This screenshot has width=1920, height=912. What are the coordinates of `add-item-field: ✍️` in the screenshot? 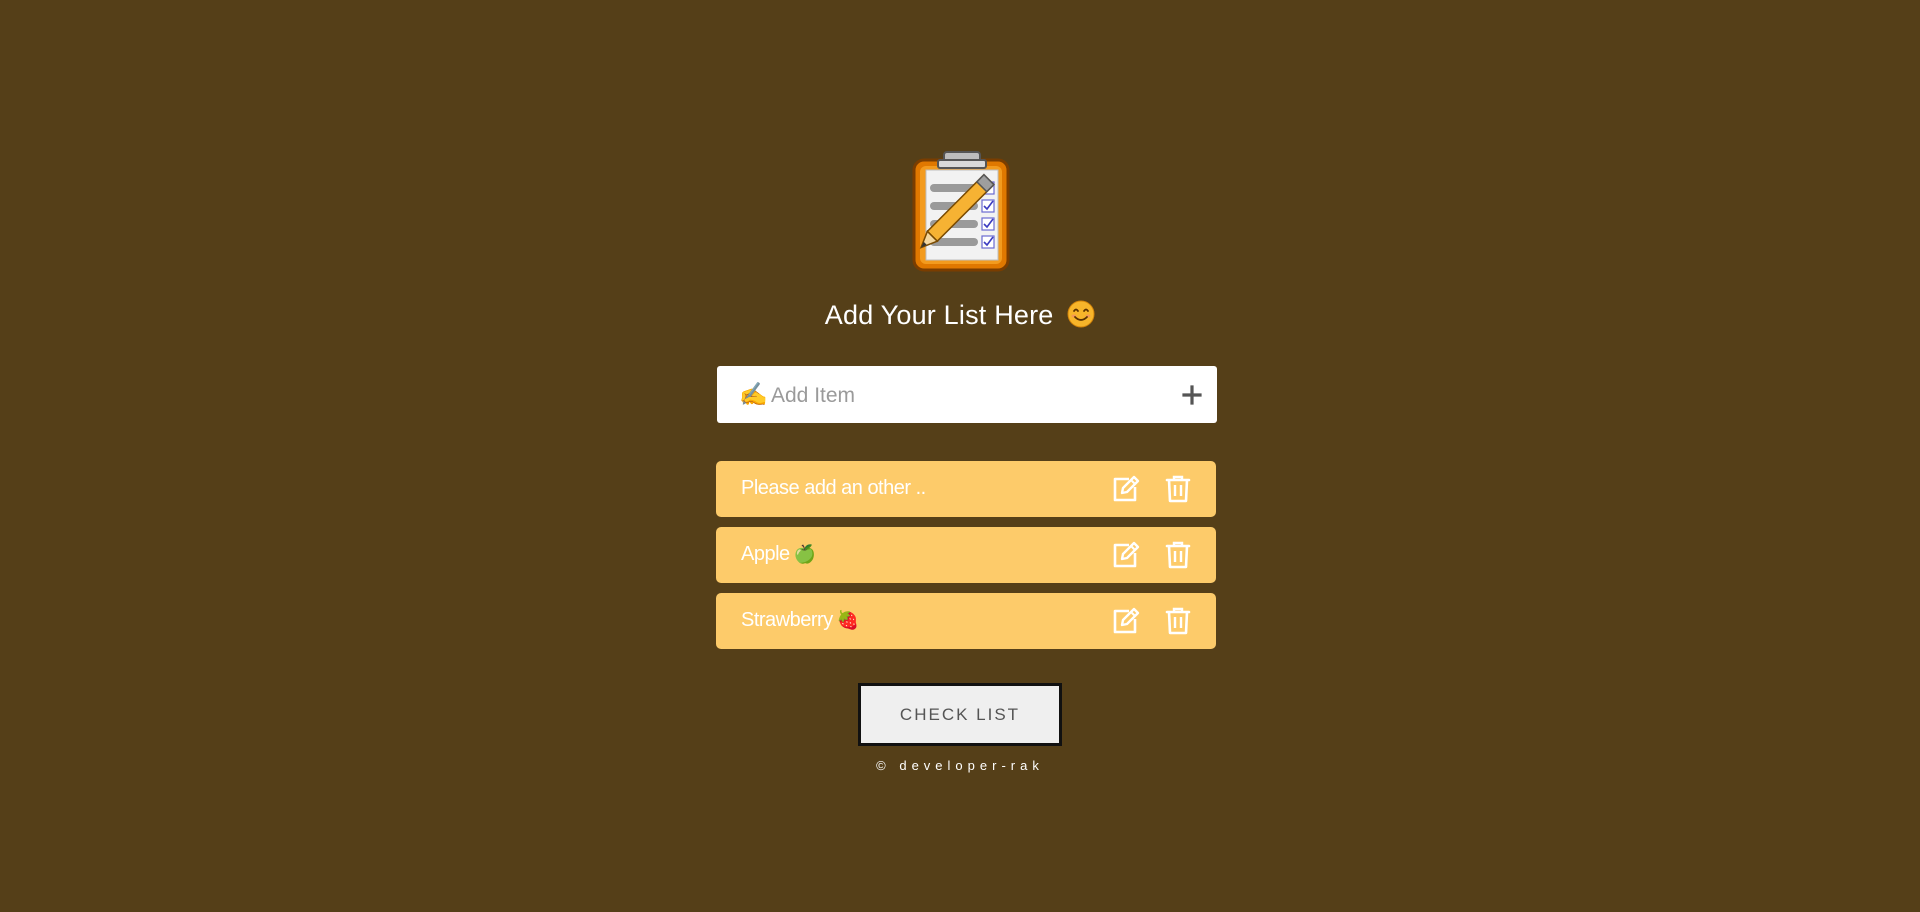 It's located at (967, 395).